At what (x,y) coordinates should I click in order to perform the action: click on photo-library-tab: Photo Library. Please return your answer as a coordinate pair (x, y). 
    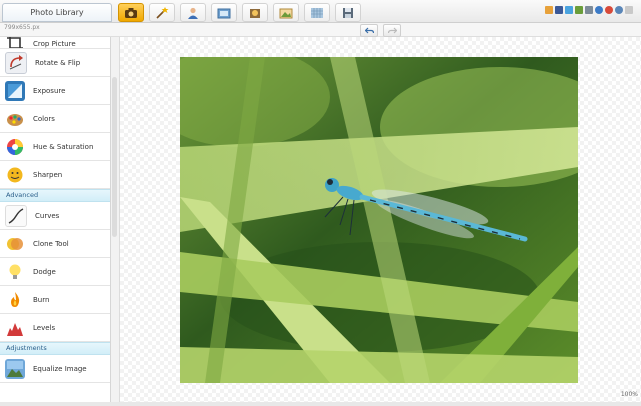
    Looking at the image, I should click on (57, 12).